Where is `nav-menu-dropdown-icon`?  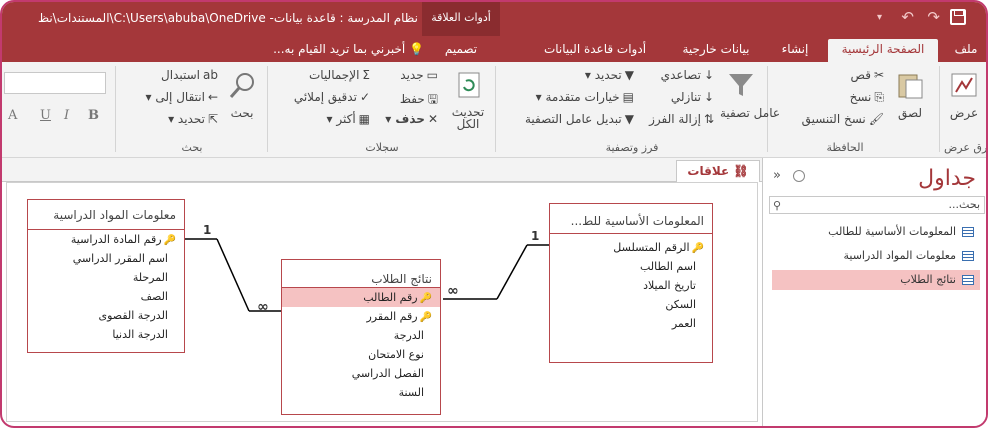
nav-menu-dropdown-icon is located at coordinates (799, 176).